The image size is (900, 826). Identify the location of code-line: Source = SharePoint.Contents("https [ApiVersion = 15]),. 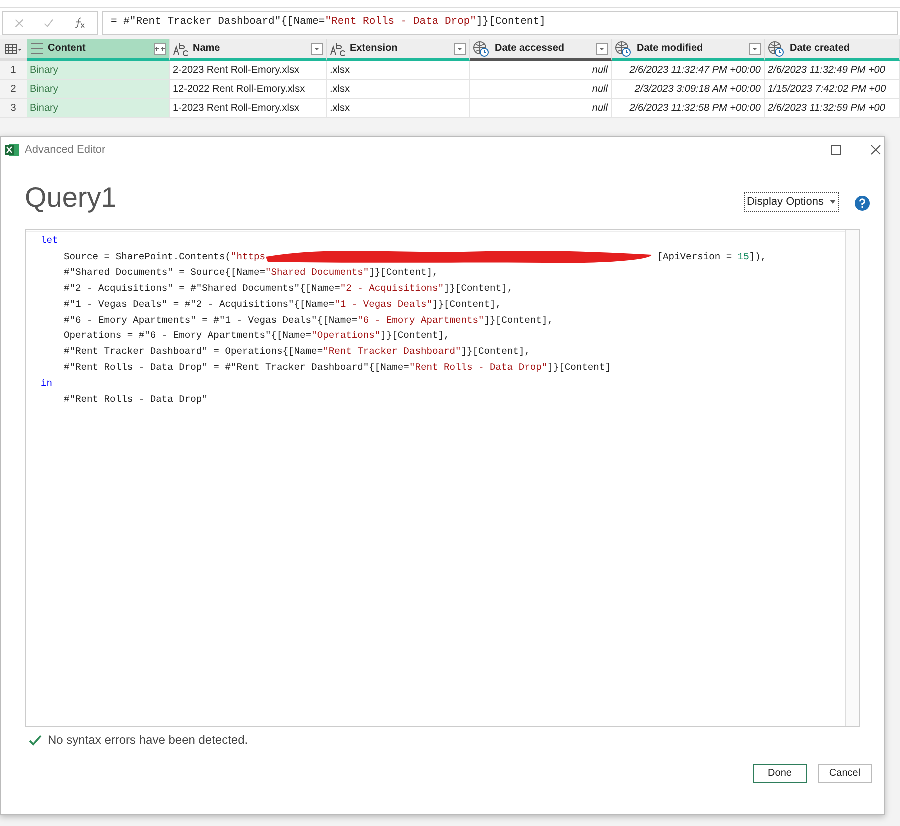
(404, 257).